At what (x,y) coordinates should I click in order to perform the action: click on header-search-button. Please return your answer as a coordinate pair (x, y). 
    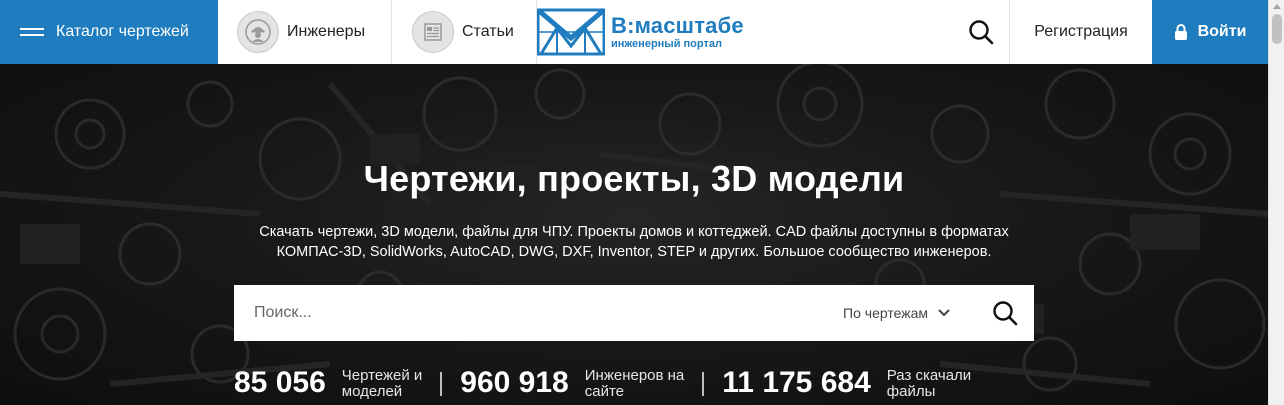
    Looking at the image, I should click on (981, 32).